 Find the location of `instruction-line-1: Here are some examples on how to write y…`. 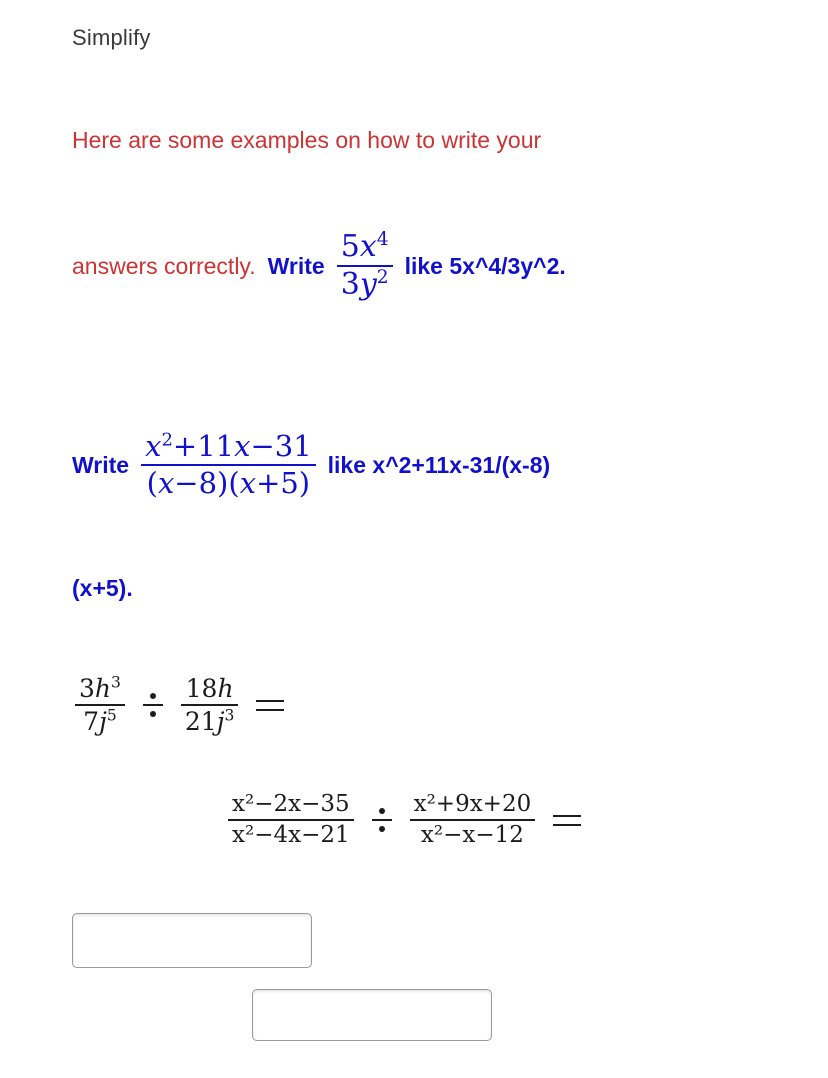

instruction-line-1: Here are some examples on how to write y… is located at coordinates (306, 140).